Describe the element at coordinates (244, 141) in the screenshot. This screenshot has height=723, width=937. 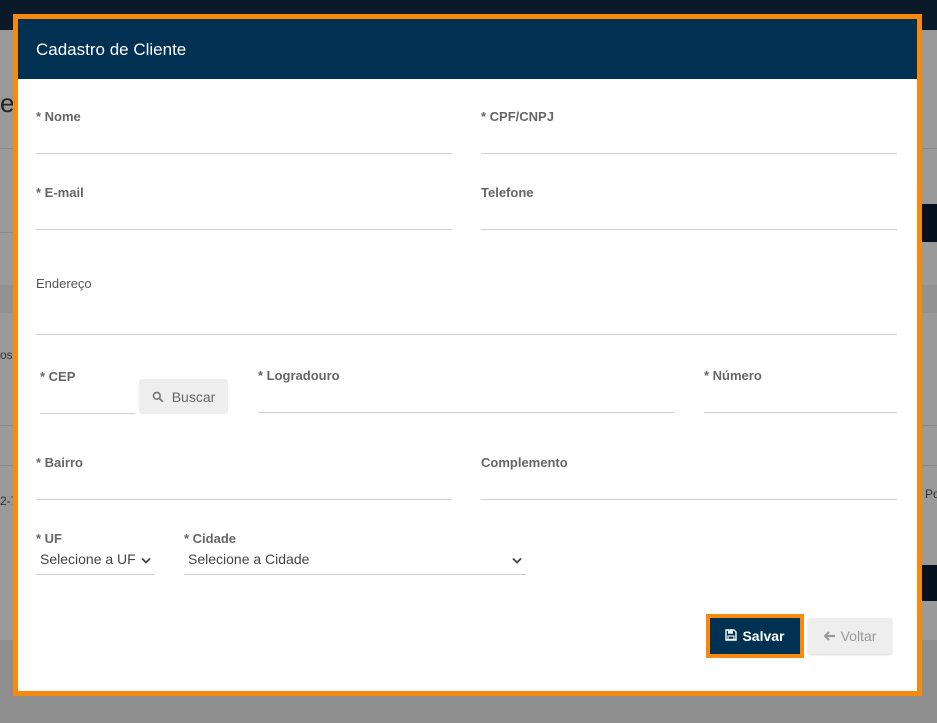
I see `nome-field` at that location.